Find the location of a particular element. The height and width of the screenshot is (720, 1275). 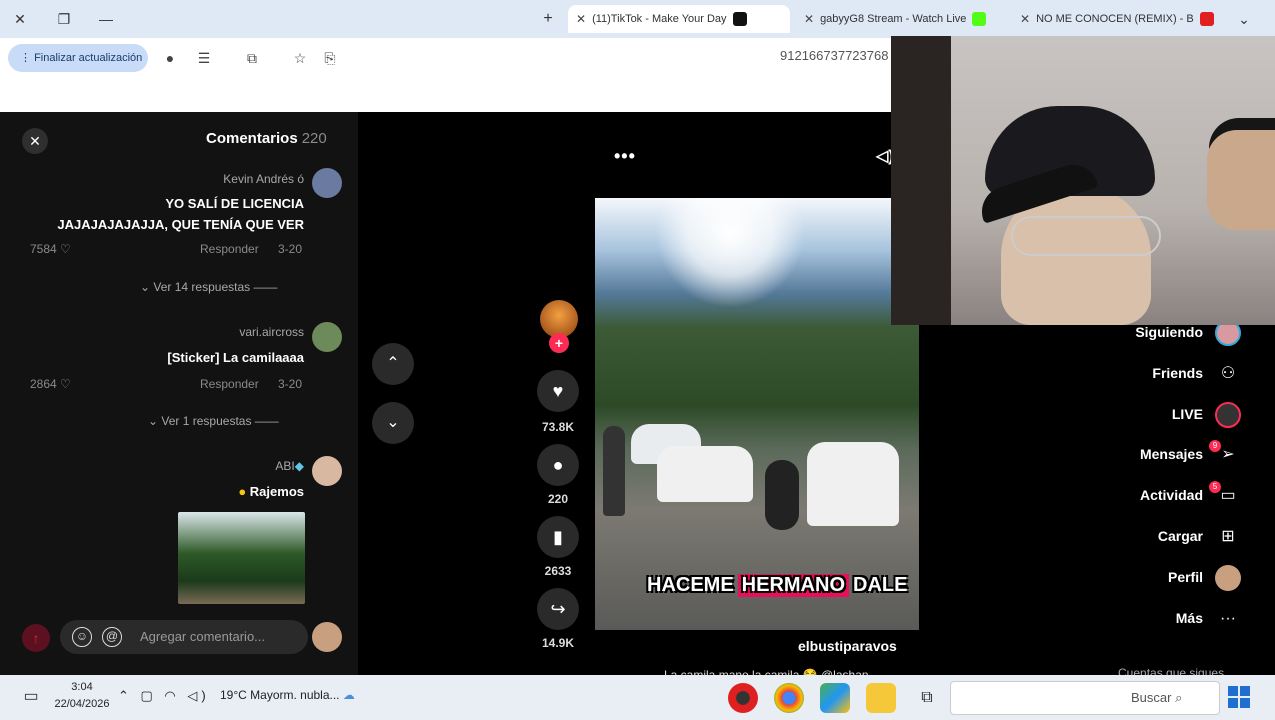

sidebar-item-label: Cargar is located at coordinates (1180, 536).